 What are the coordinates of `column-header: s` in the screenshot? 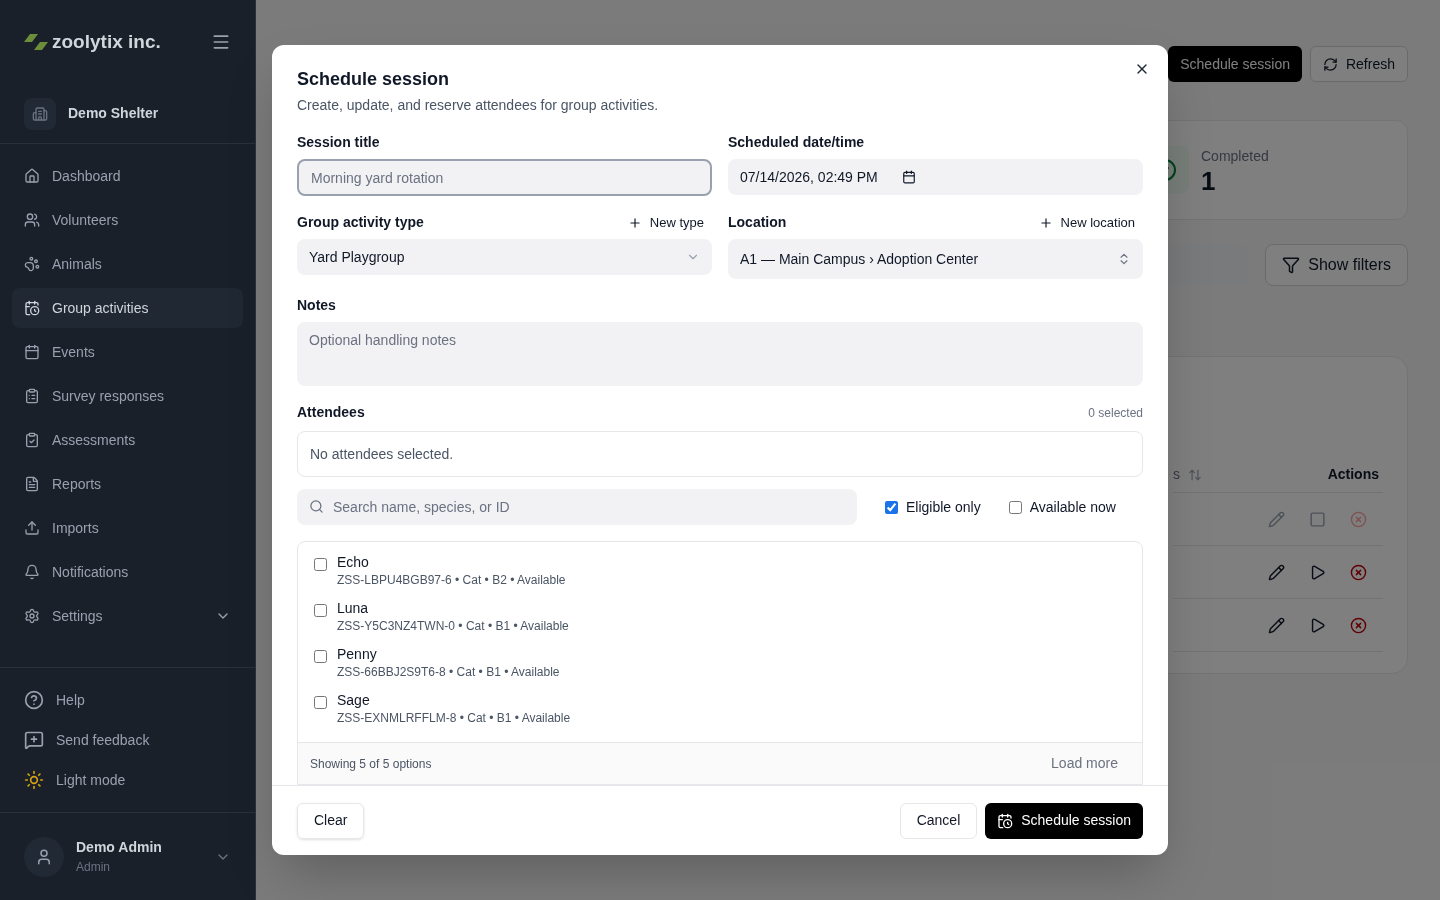 It's located at (1176, 474).